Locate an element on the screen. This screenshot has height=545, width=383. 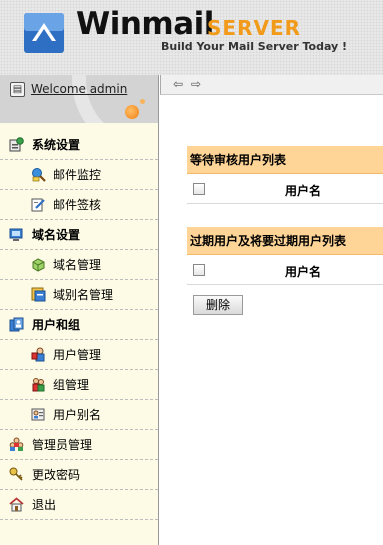
user-card-icon: ▤ is located at coordinates (17, 89).